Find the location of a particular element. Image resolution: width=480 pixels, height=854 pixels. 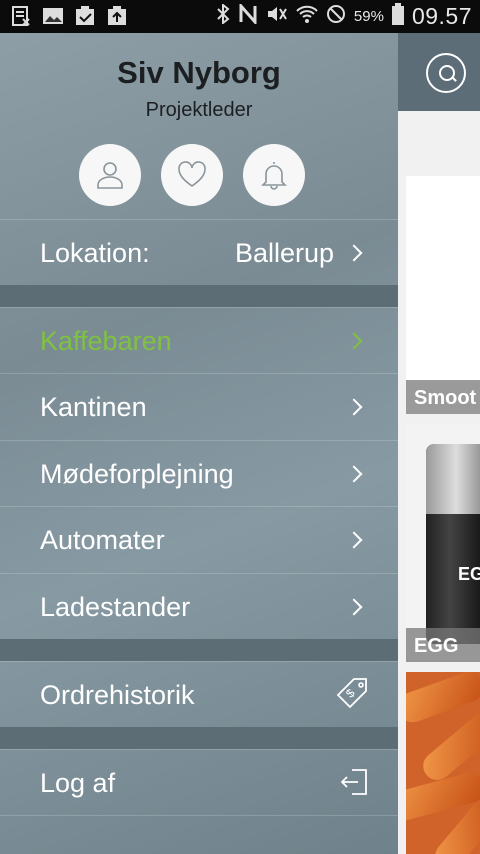

row-divider is located at coordinates (199, 815).